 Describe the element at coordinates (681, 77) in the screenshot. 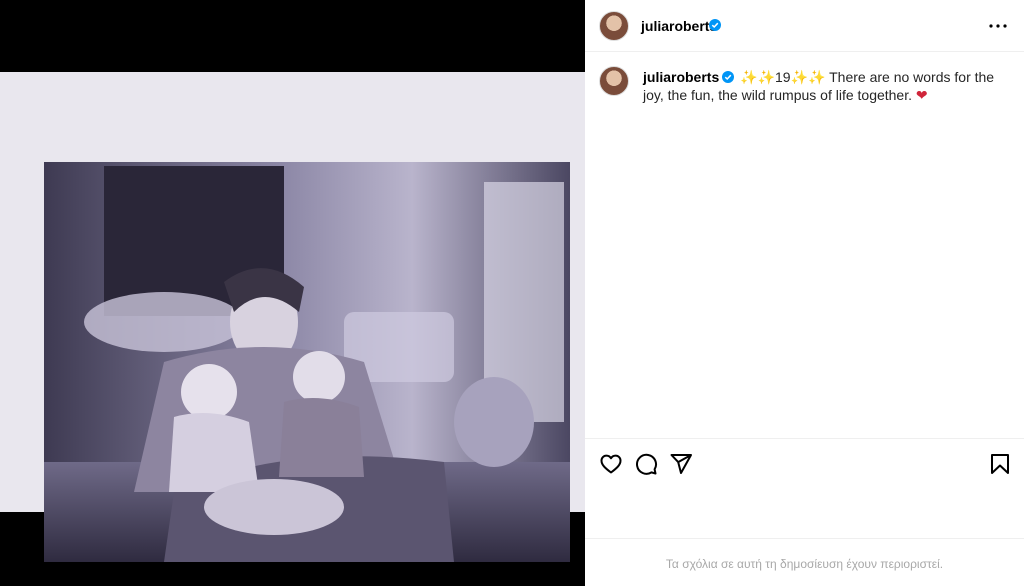

I see `caption-username: juliaroberts` at that location.